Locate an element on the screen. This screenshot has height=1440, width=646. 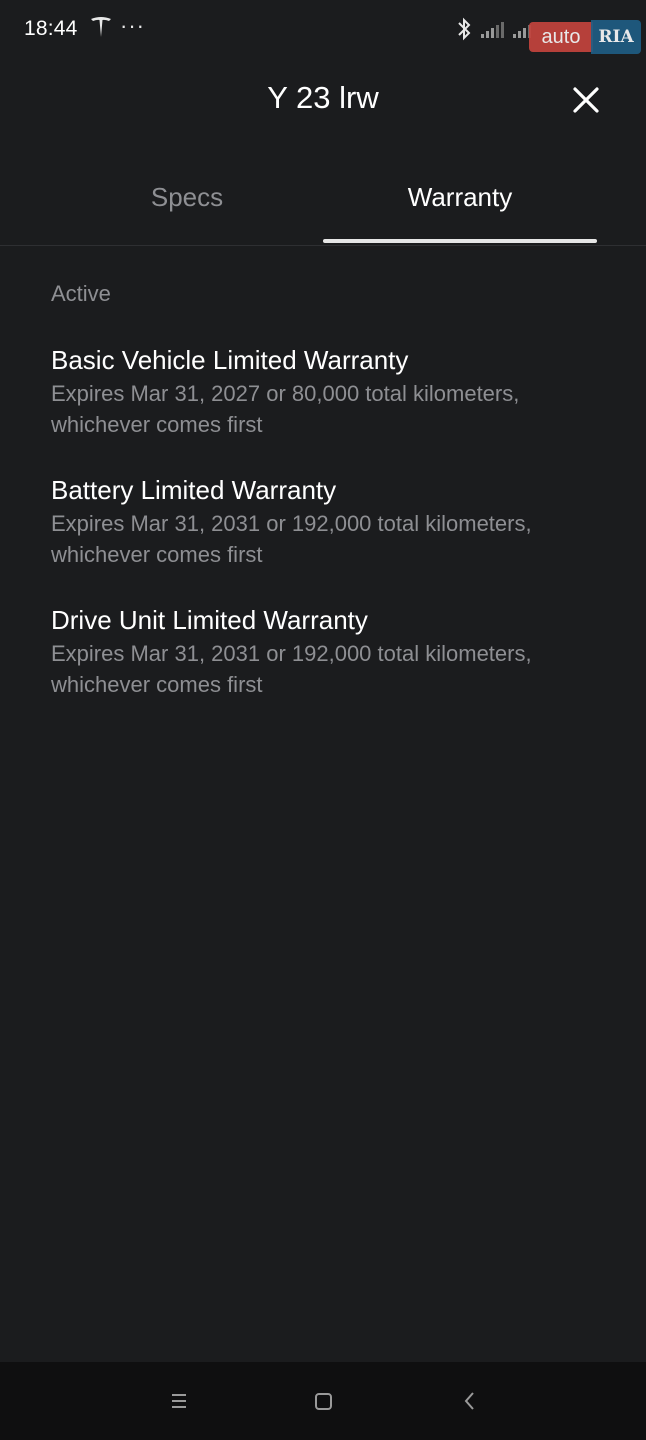
back-chevron-icon is located at coordinates (469, 1401).